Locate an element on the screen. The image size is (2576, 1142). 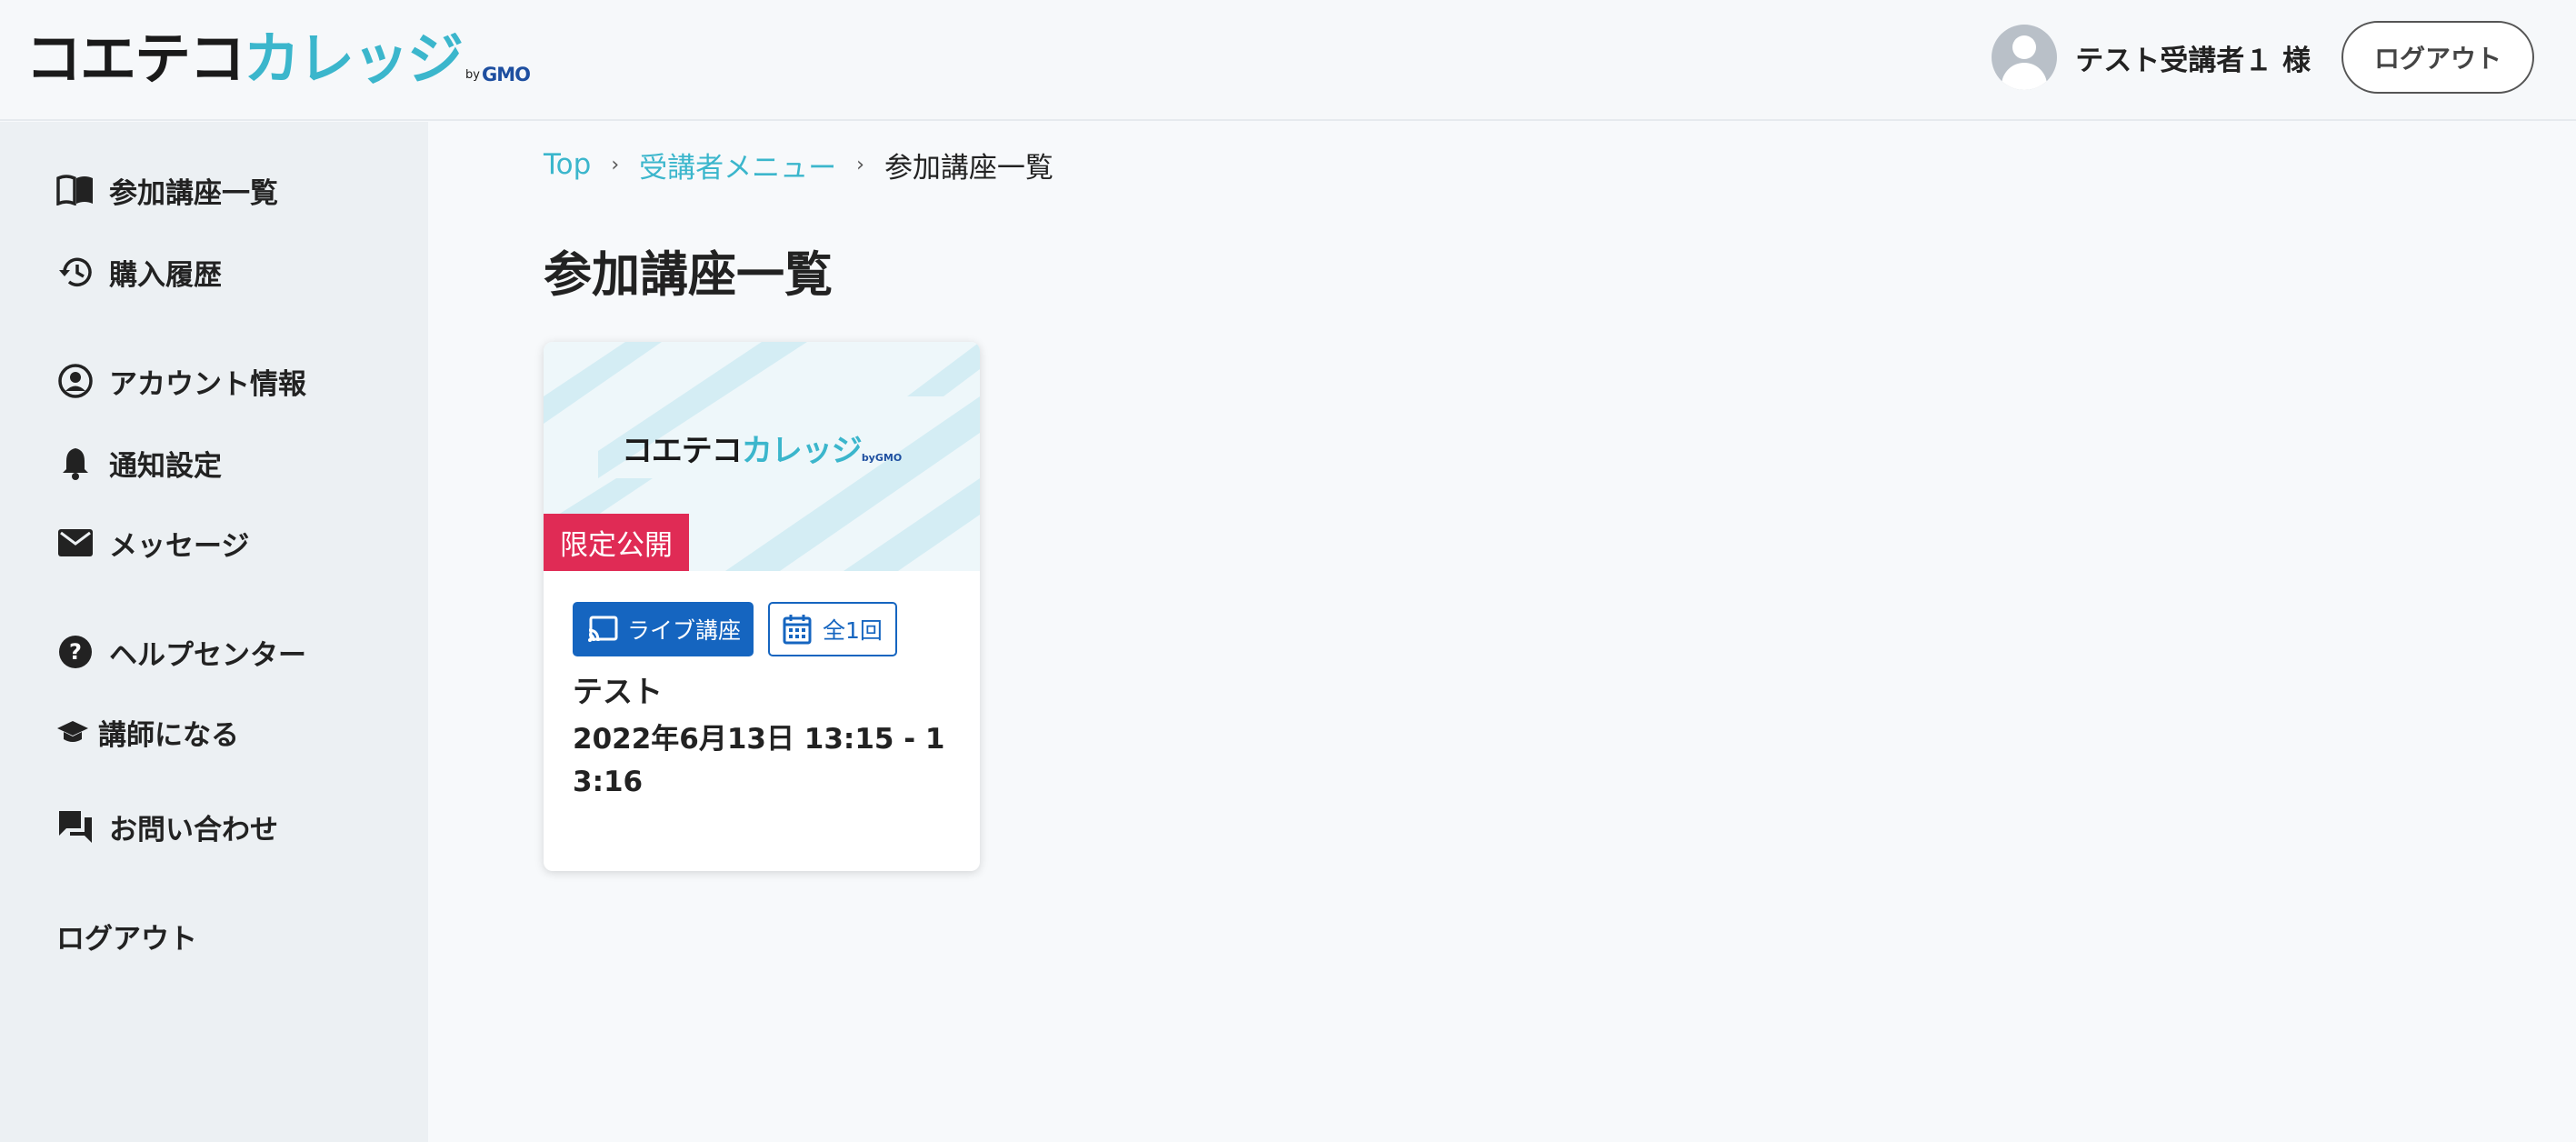
sidebar-item-label: 購入履歴 is located at coordinates (165, 275).